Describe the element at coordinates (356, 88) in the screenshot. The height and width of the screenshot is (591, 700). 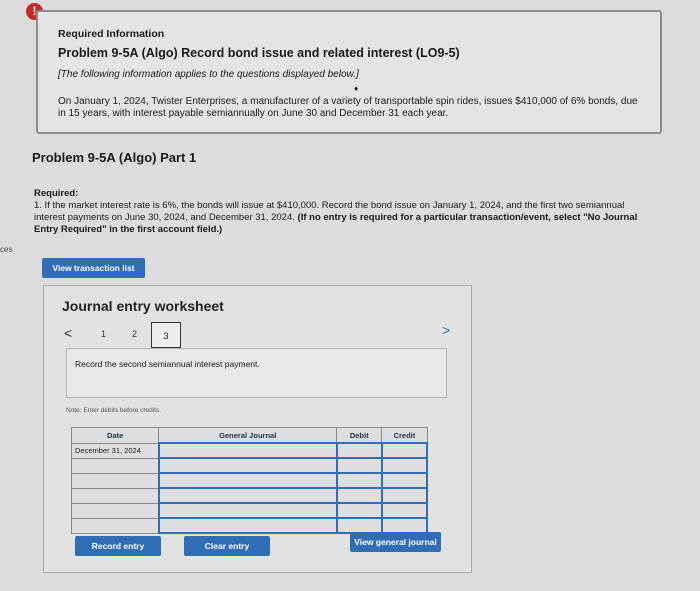
I see `diamond-icon: ♦` at that location.